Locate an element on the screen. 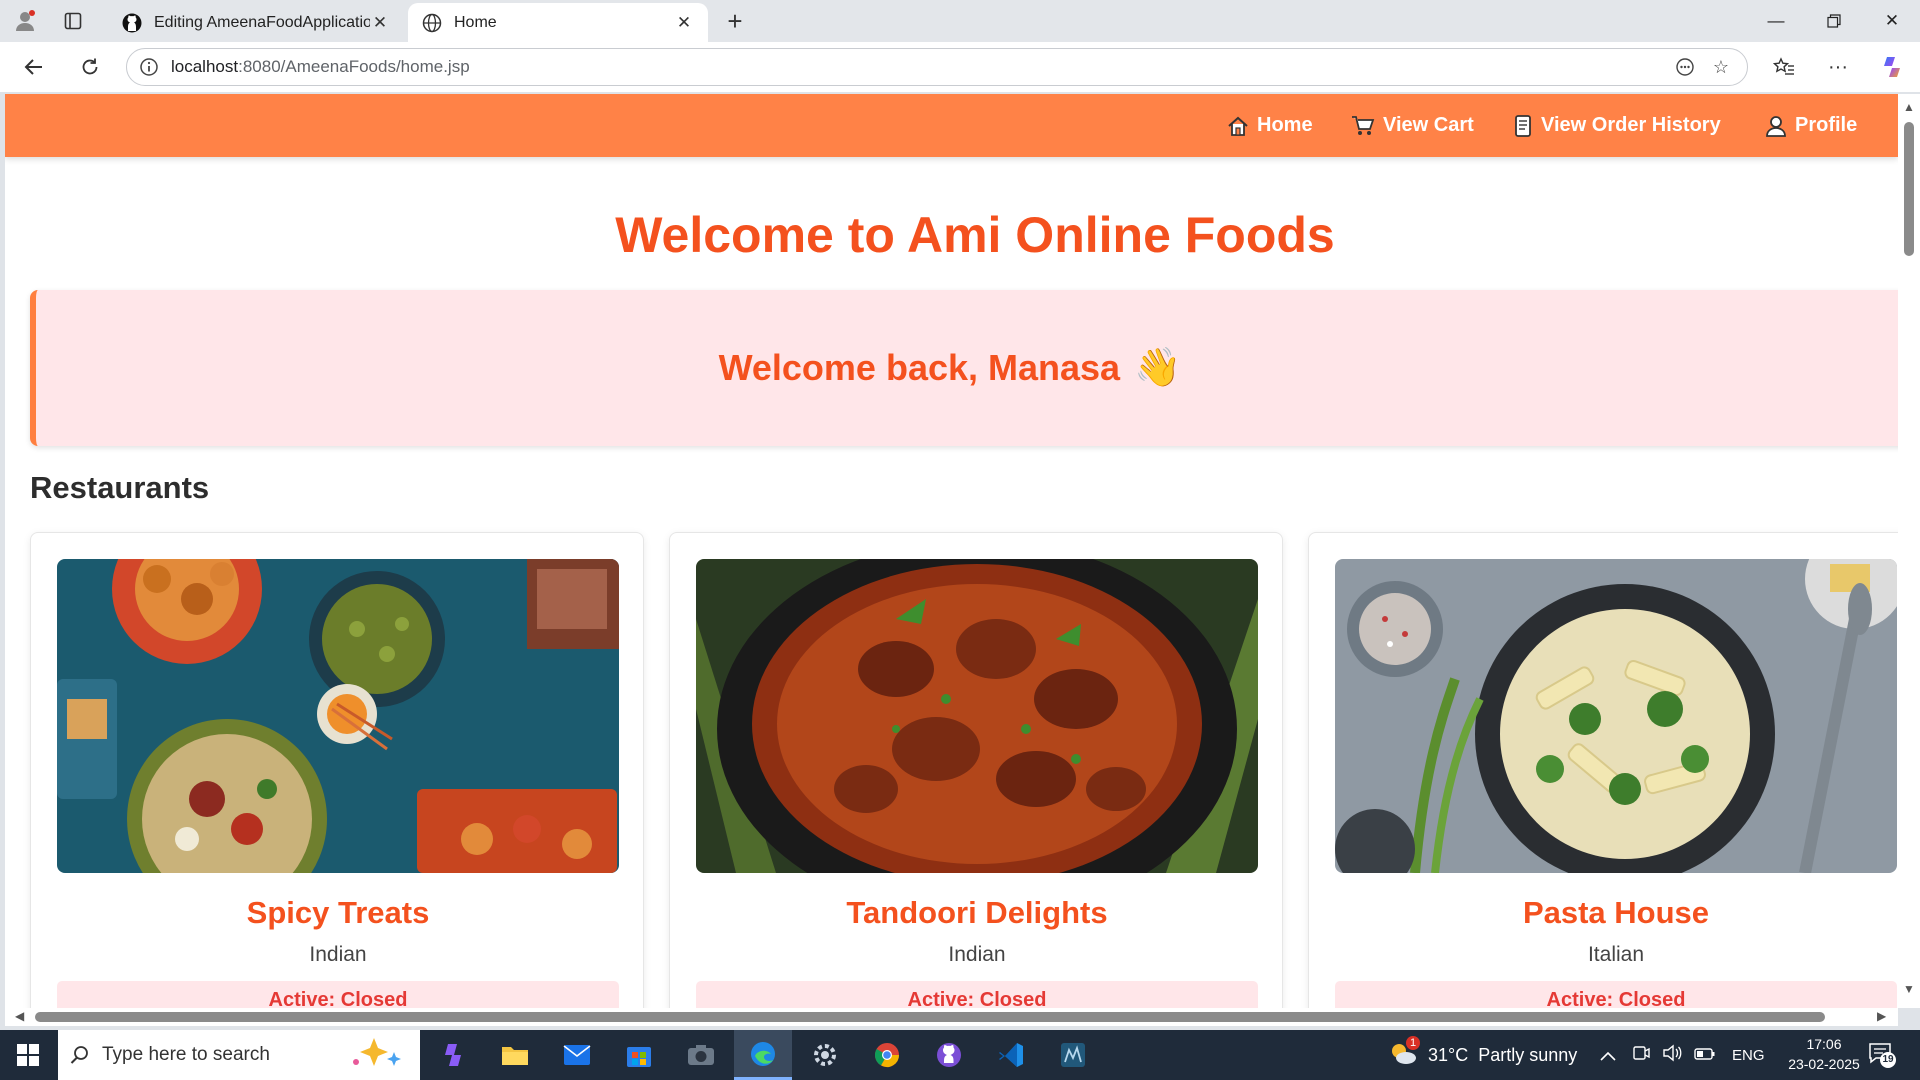 This screenshot has height=1080, width=1920. favorite-star-icon: ☆ is located at coordinates (1721, 67).